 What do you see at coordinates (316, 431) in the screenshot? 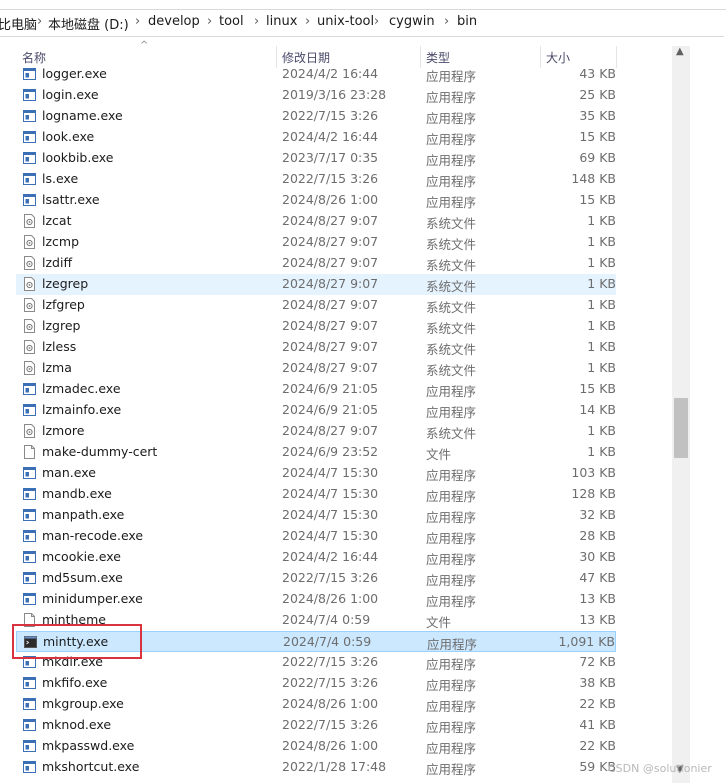
I see `file-row: lzmore 2024/8/27 9:07 系统文件 1 KB` at bounding box center [316, 431].